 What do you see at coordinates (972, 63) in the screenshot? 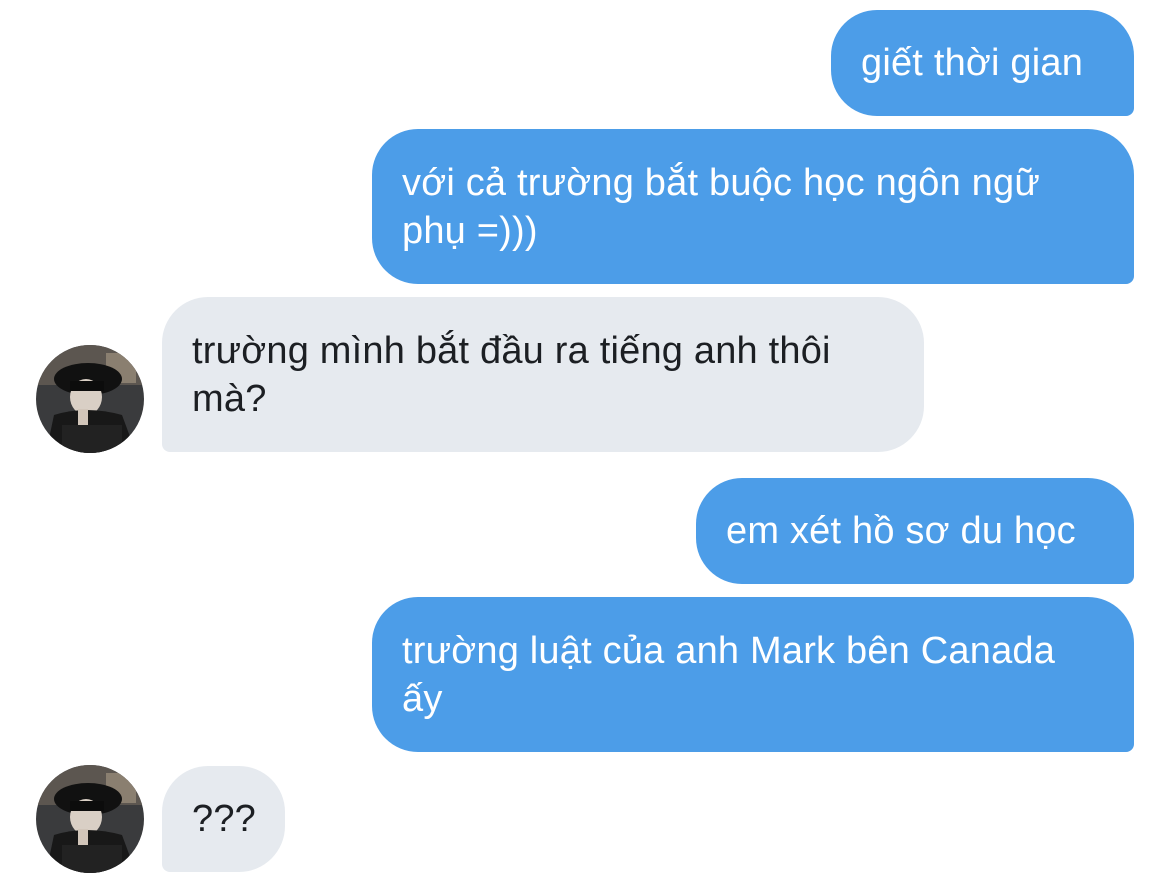
I see `message-text: giết thời gian` at bounding box center [972, 63].